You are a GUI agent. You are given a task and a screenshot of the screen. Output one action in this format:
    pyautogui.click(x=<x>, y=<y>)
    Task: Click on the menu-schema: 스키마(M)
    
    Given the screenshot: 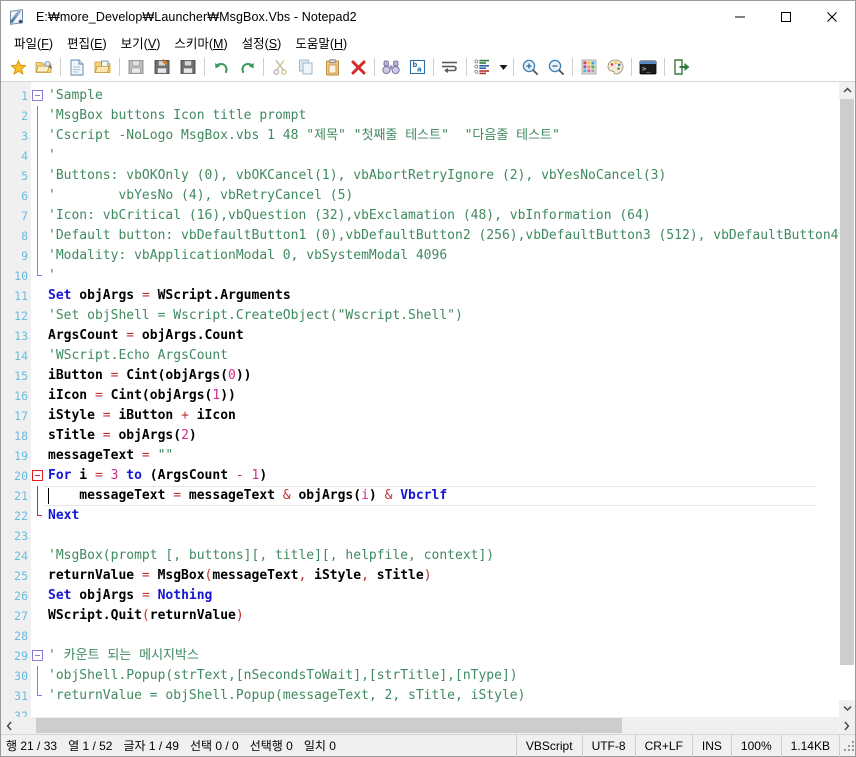 What is the action you would take?
    pyautogui.click(x=200, y=43)
    